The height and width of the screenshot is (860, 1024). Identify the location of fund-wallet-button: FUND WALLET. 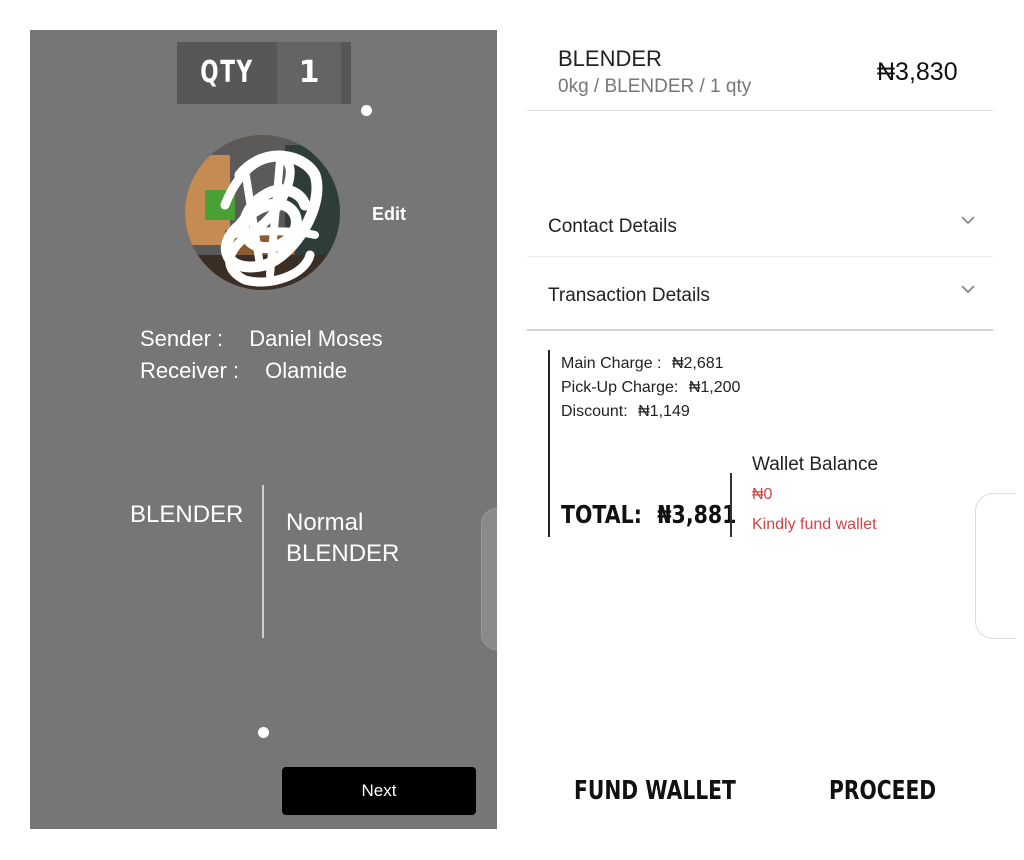
(655, 791).